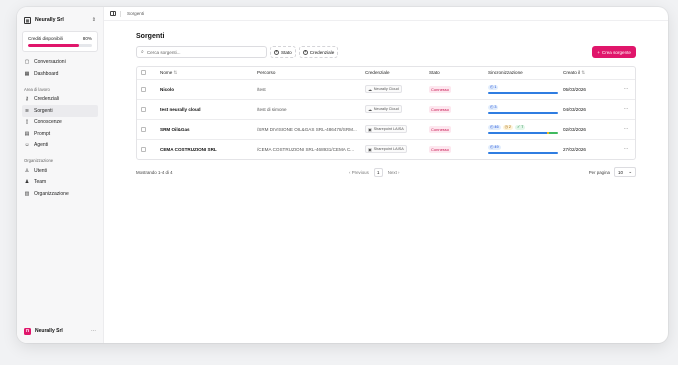 The height and width of the screenshot is (365, 678). I want to click on sidebar-item-credenziali: ⚷ Credenziali, so click(60, 100).